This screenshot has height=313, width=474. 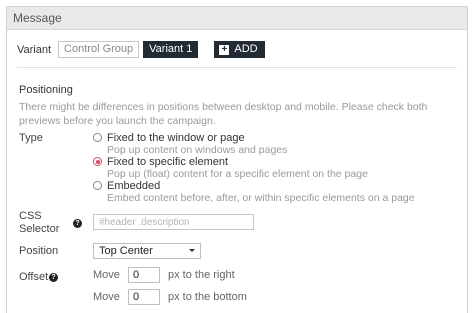 What do you see at coordinates (77, 223) in the screenshot?
I see `css-selector-help-icon: ?` at bounding box center [77, 223].